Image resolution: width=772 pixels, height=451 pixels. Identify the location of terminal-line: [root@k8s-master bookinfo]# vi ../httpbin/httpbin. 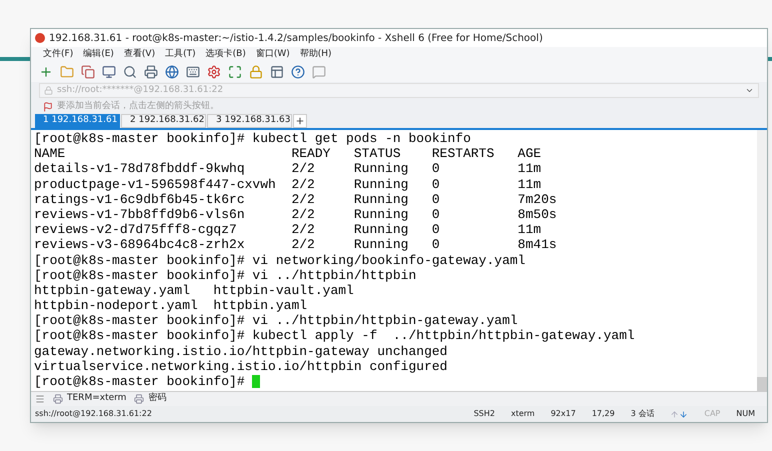
(225, 275).